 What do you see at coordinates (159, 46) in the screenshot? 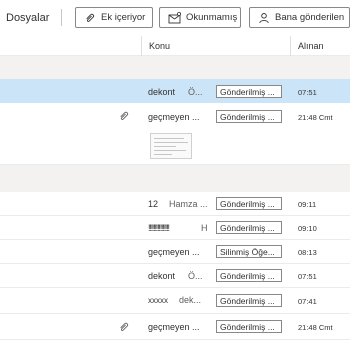
I see `column-subject-header: Konu` at bounding box center [159, 46].